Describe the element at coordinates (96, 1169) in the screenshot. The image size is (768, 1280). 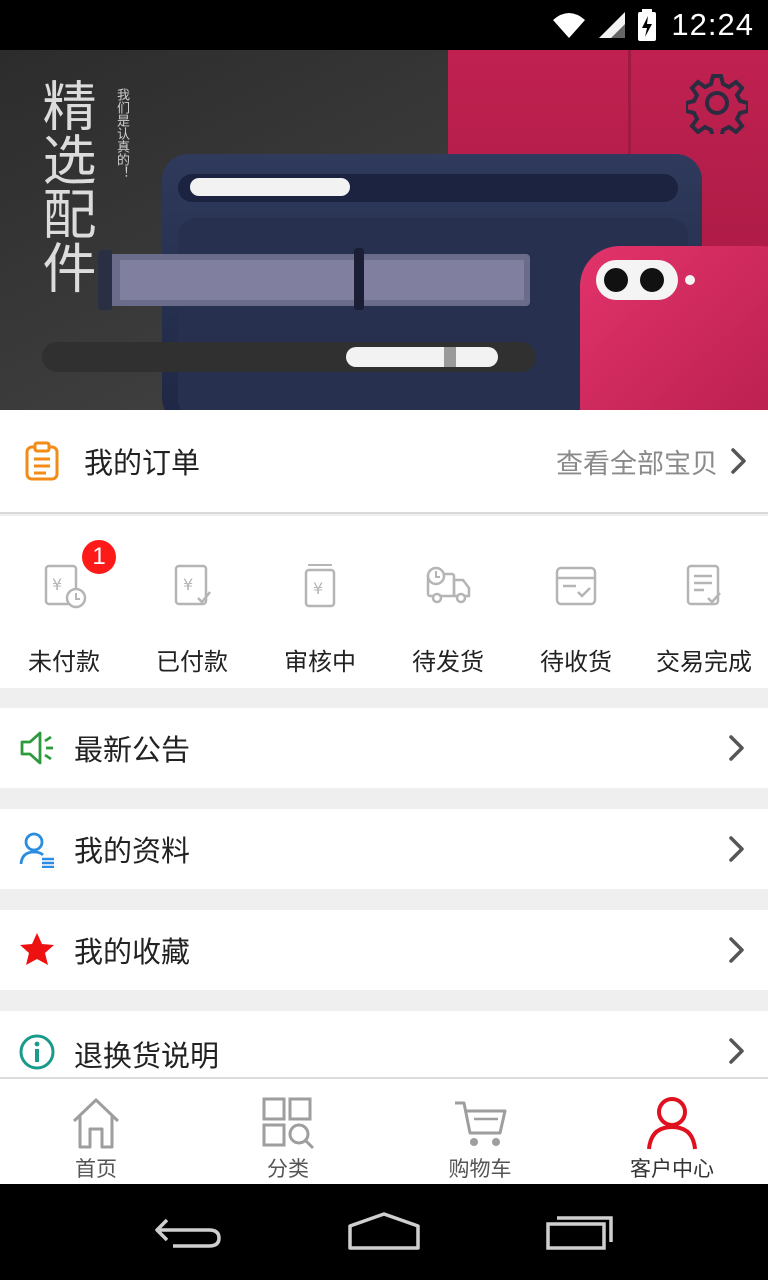
I see `tab-label: 首页` at that location.